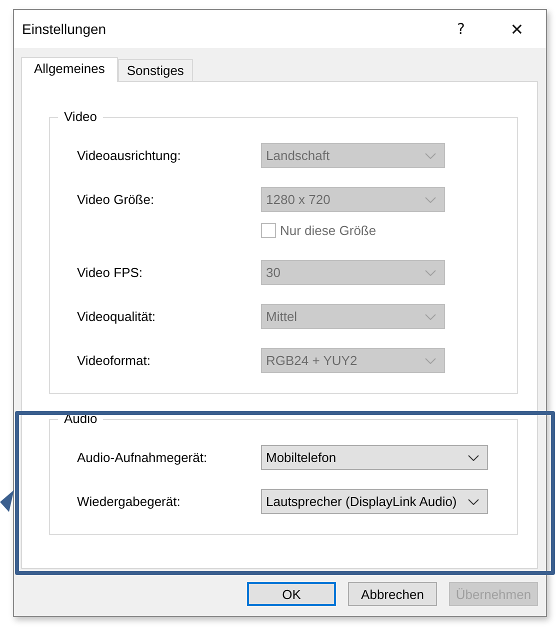 The image size is (560, 630). I want to click on dialog-button: OK, so click(291, 594).